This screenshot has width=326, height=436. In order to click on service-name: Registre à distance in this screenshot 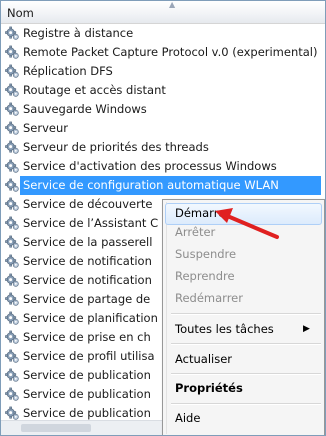, I will do `click(78, 33)`.